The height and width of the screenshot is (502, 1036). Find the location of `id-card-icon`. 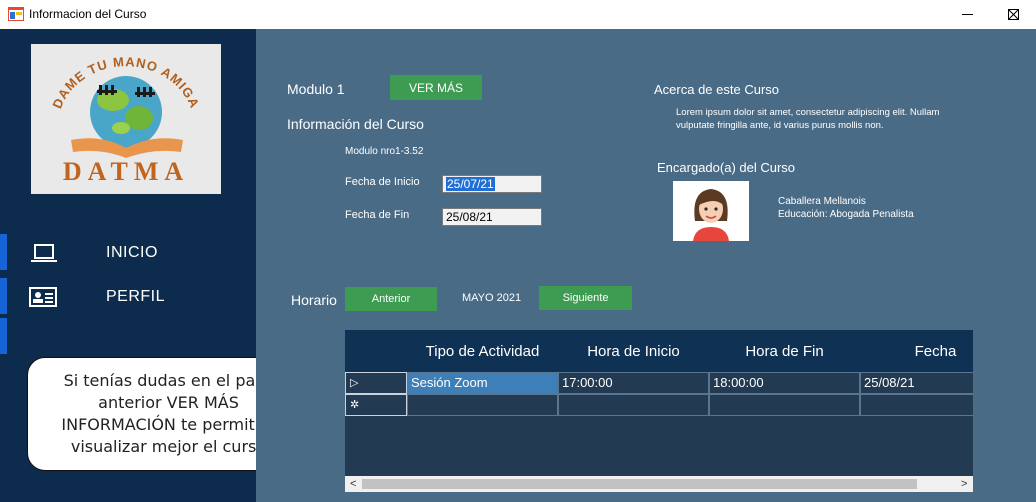

id-card-icon is located at coordinates (43, 297).